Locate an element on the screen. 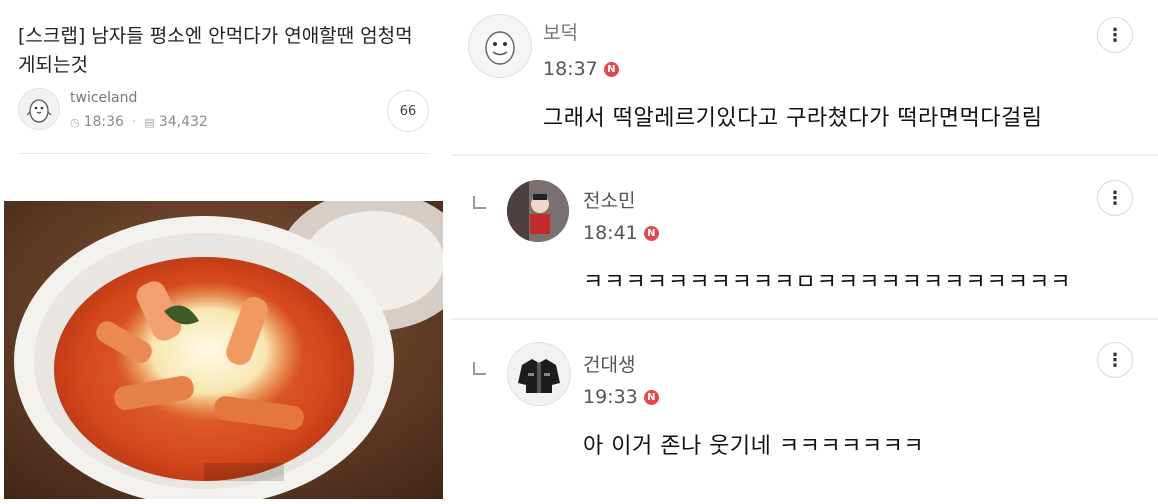  character-avatar-icon is located at coordinates (500, 48).